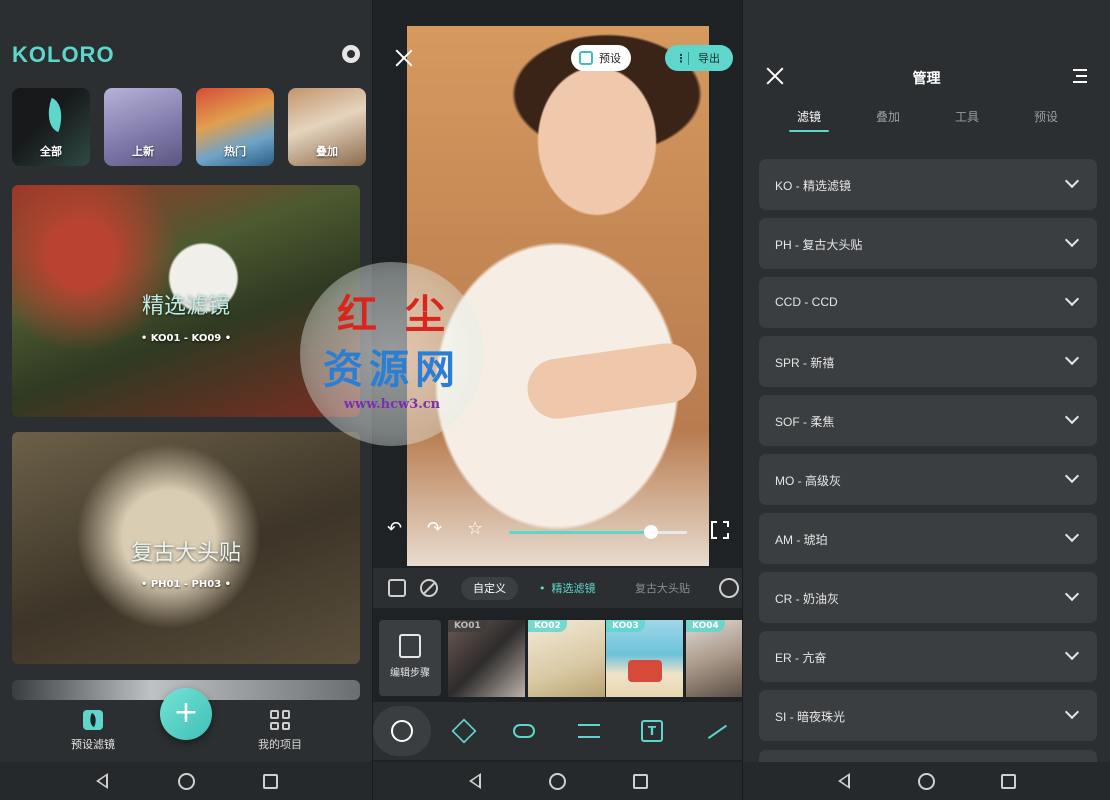 This screenshot has height=800, width=1110. I want to click on filter-group-row: SPR - 新禧, so click(928, 361).